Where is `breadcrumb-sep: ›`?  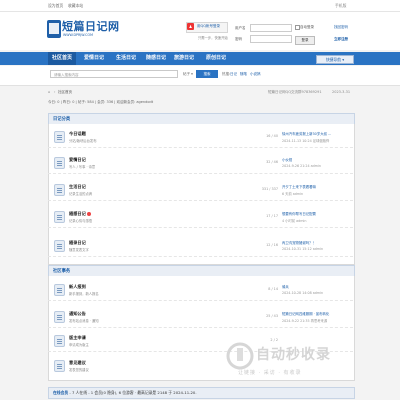
breadcrumb-sep: › is located at coordinates (55, 92).